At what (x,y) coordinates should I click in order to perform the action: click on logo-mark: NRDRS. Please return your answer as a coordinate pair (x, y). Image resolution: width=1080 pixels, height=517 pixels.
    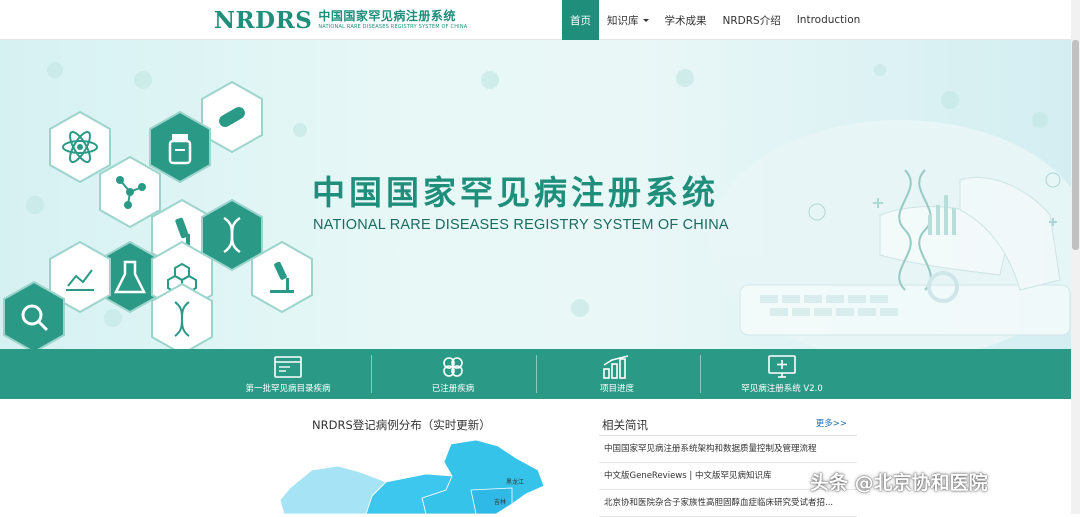
    Looking at the image, I should click on (263, 20).